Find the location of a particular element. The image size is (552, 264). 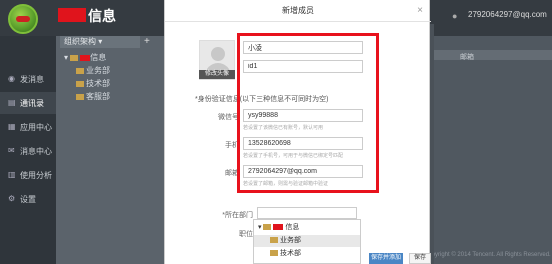

tree-item: 技术部 is located at coordinates (93, 83).